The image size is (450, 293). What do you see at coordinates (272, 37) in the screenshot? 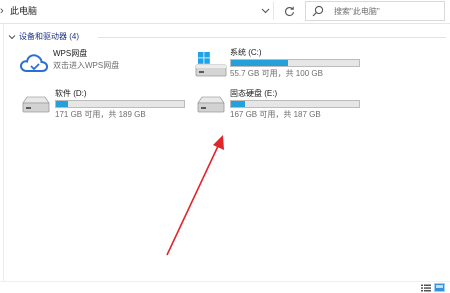
I see `group-divider` at bounding box center [272, 37].